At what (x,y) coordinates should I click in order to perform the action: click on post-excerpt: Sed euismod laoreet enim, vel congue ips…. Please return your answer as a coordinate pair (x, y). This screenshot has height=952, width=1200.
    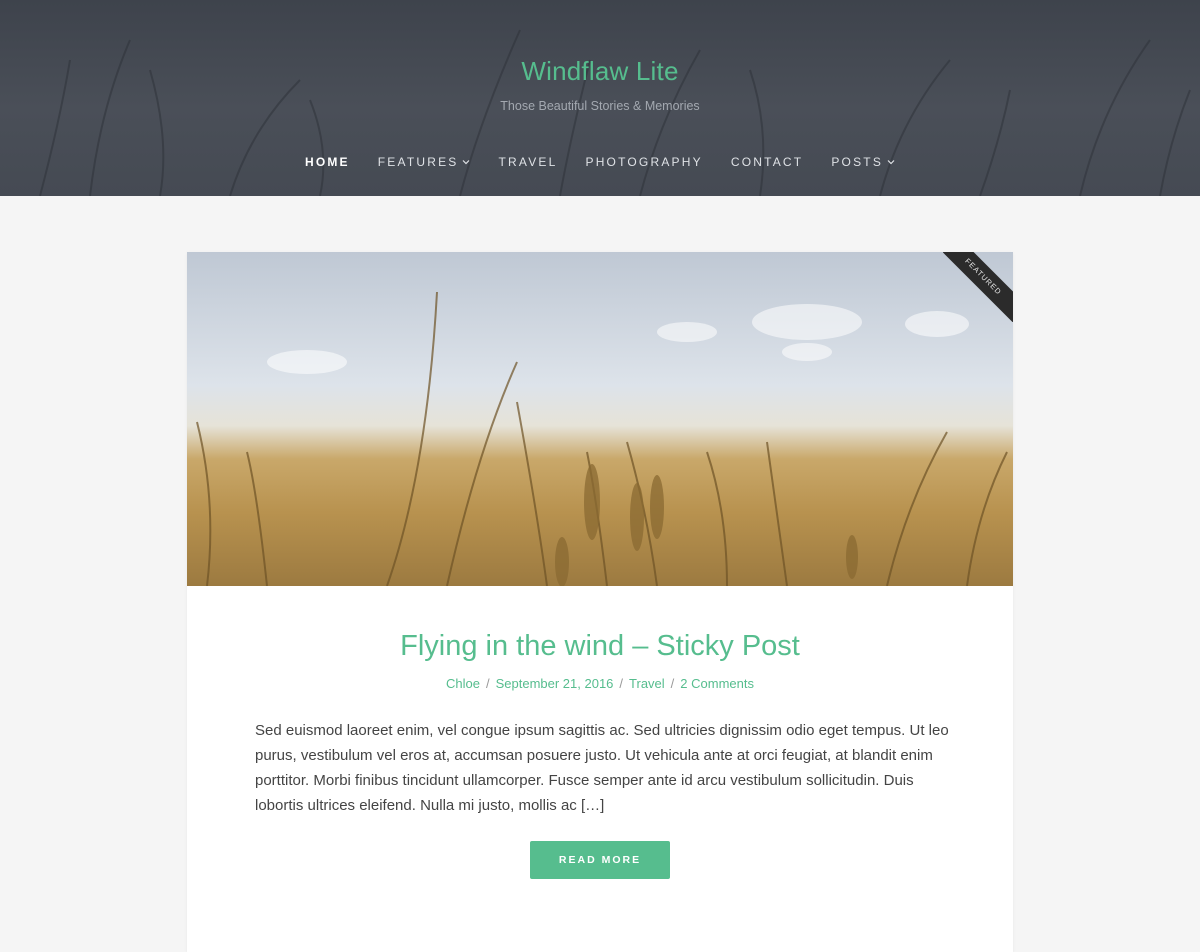
    Looking at the image, I should click on (602, 768).